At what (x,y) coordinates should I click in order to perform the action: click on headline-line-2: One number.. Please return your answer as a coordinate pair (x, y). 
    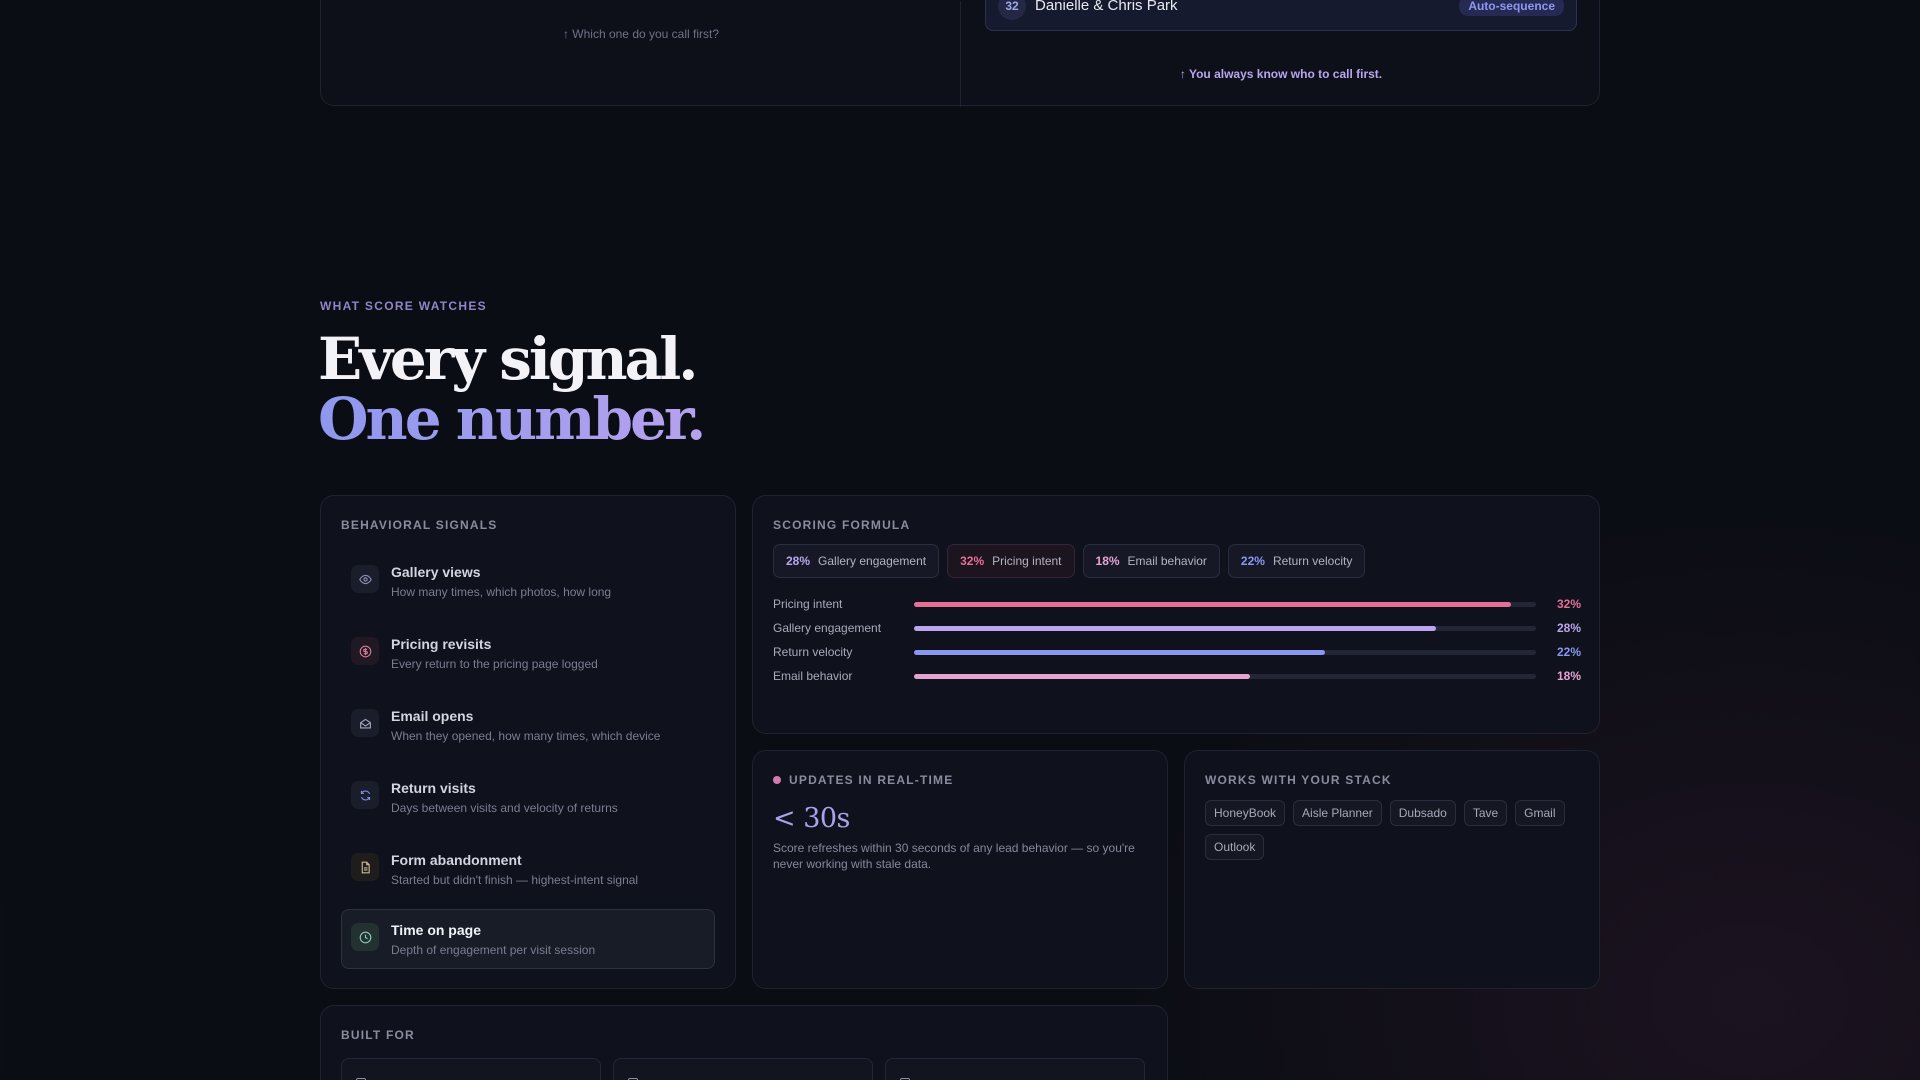
    Looking at the image, I should click on (512, 419).